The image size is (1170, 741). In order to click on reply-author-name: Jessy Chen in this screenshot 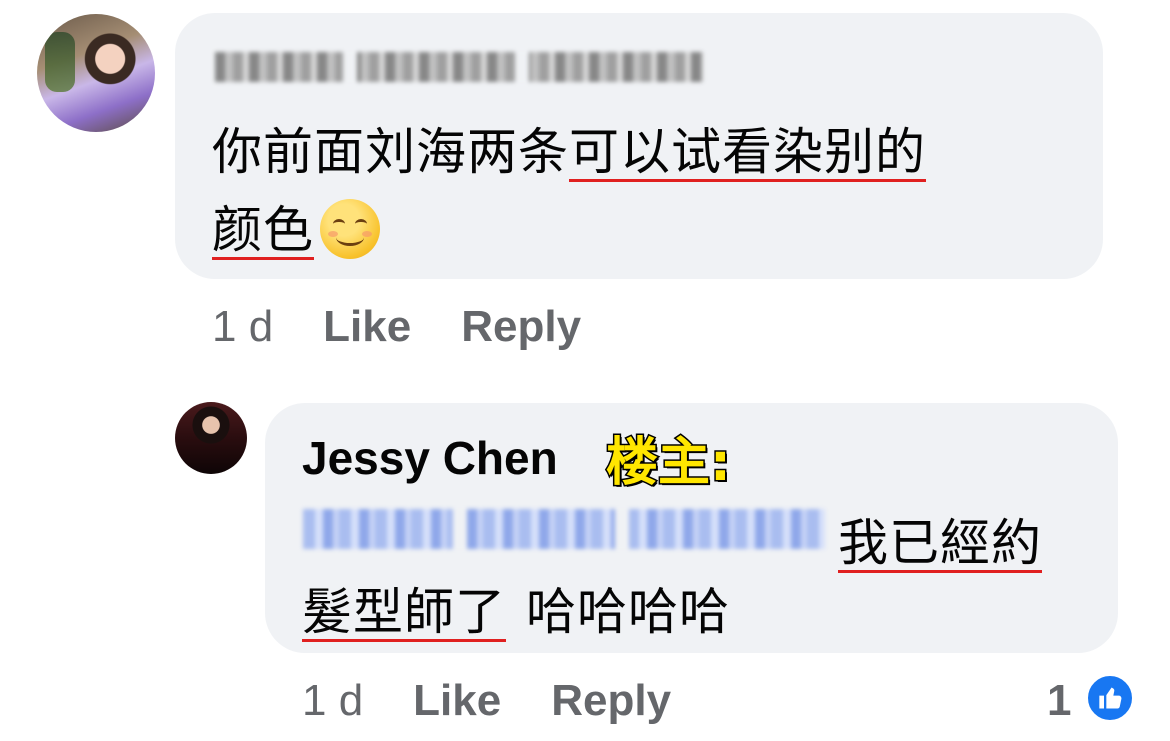, I will do `click(430, 458)`.